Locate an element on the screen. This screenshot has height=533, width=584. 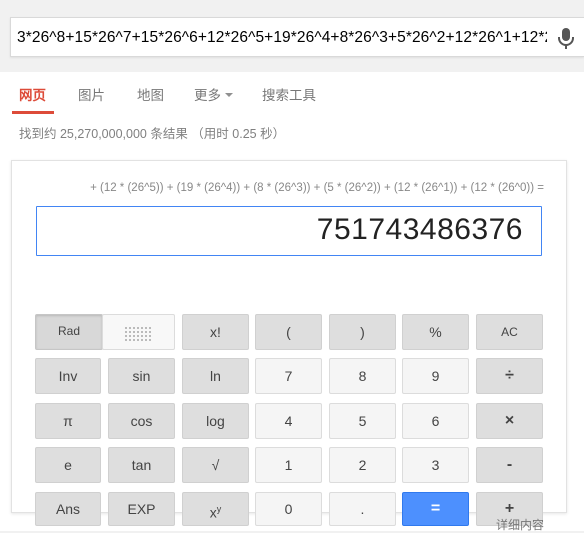
digit-8-button: 8 is located at coordinates (362, 376).